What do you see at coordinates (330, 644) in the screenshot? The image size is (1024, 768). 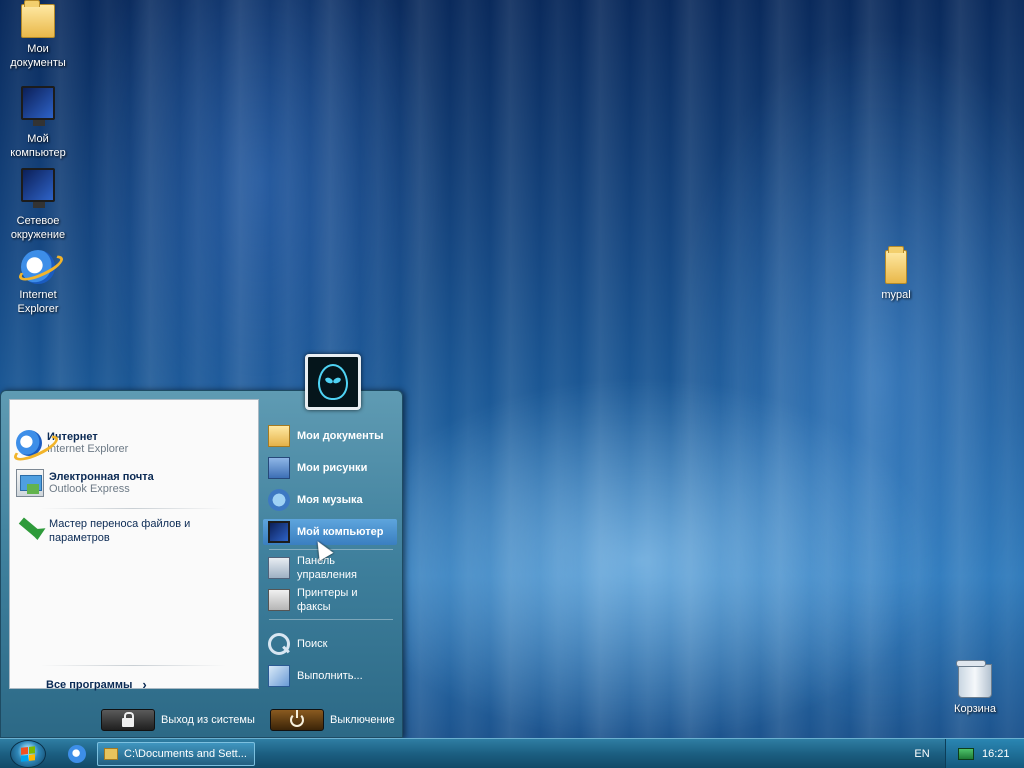 I see `places-item-search: Поиск` at bounding box center [330, 644].